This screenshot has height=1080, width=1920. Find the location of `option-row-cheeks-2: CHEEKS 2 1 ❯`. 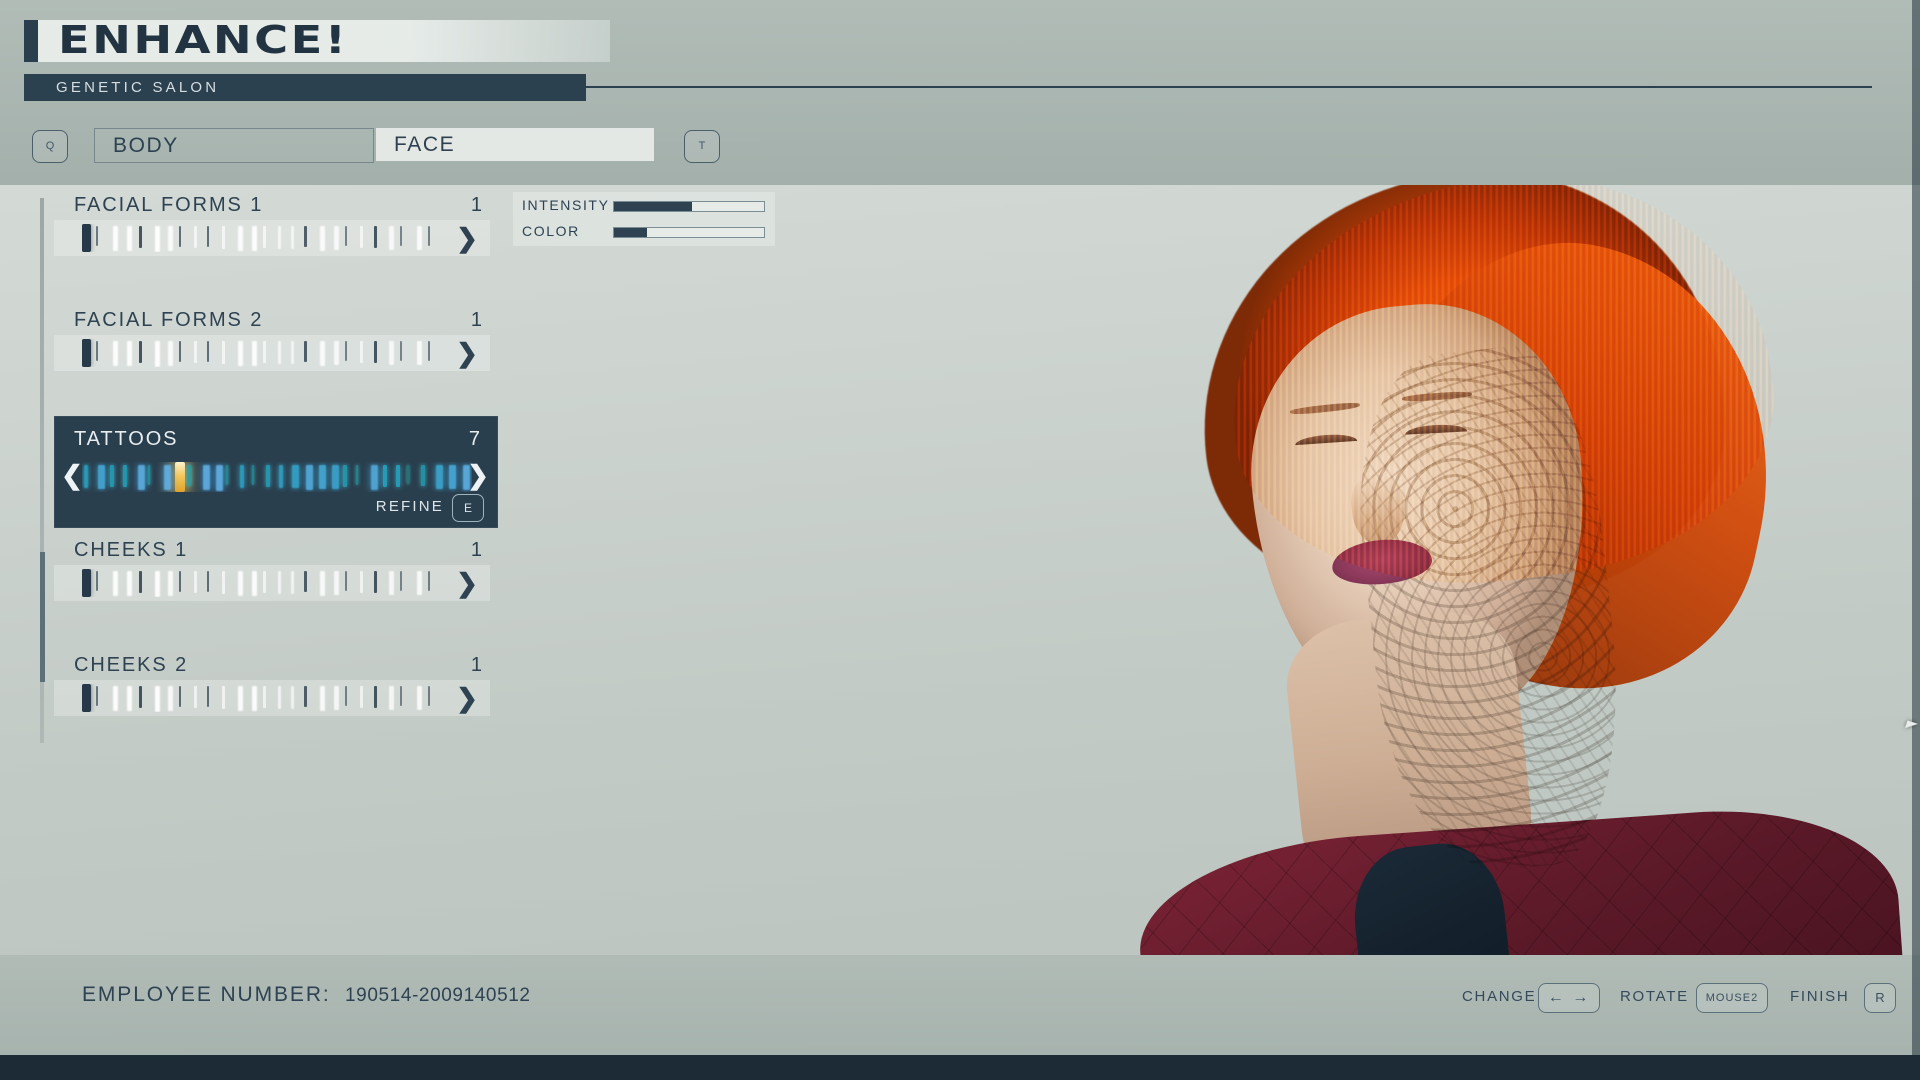

option-row-cheeks-2: CHEEKS 2 1 ❯ is located at coordinates (276, 683).